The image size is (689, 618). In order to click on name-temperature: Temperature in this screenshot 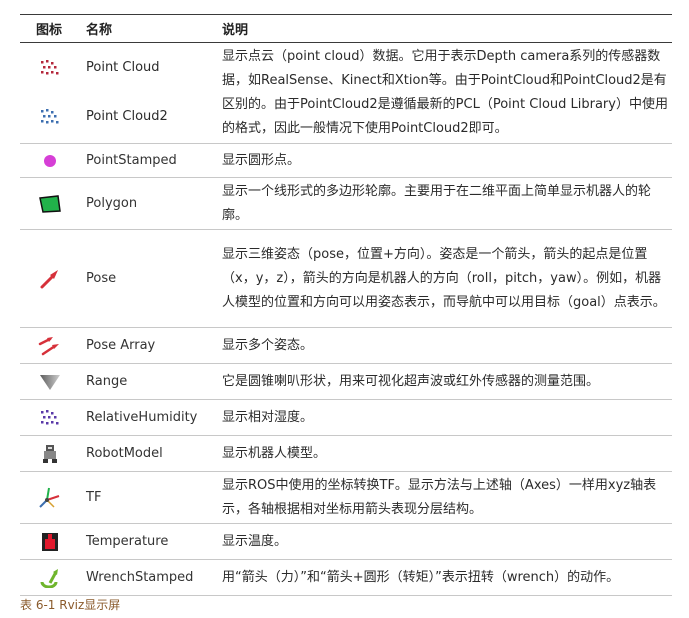, I will do `click(127, 541)`.